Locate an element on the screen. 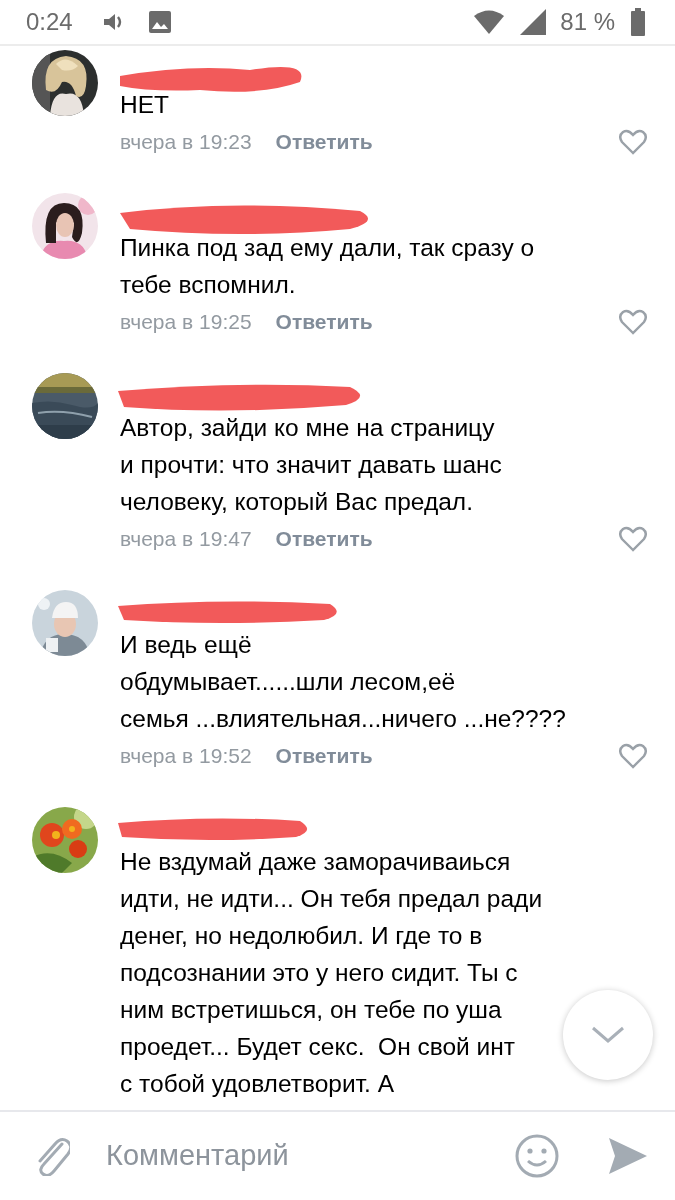 The width and height of the screenshot is (675, 1200). comment-date: вчера в 19:25 is located at coordinates (186, 322).